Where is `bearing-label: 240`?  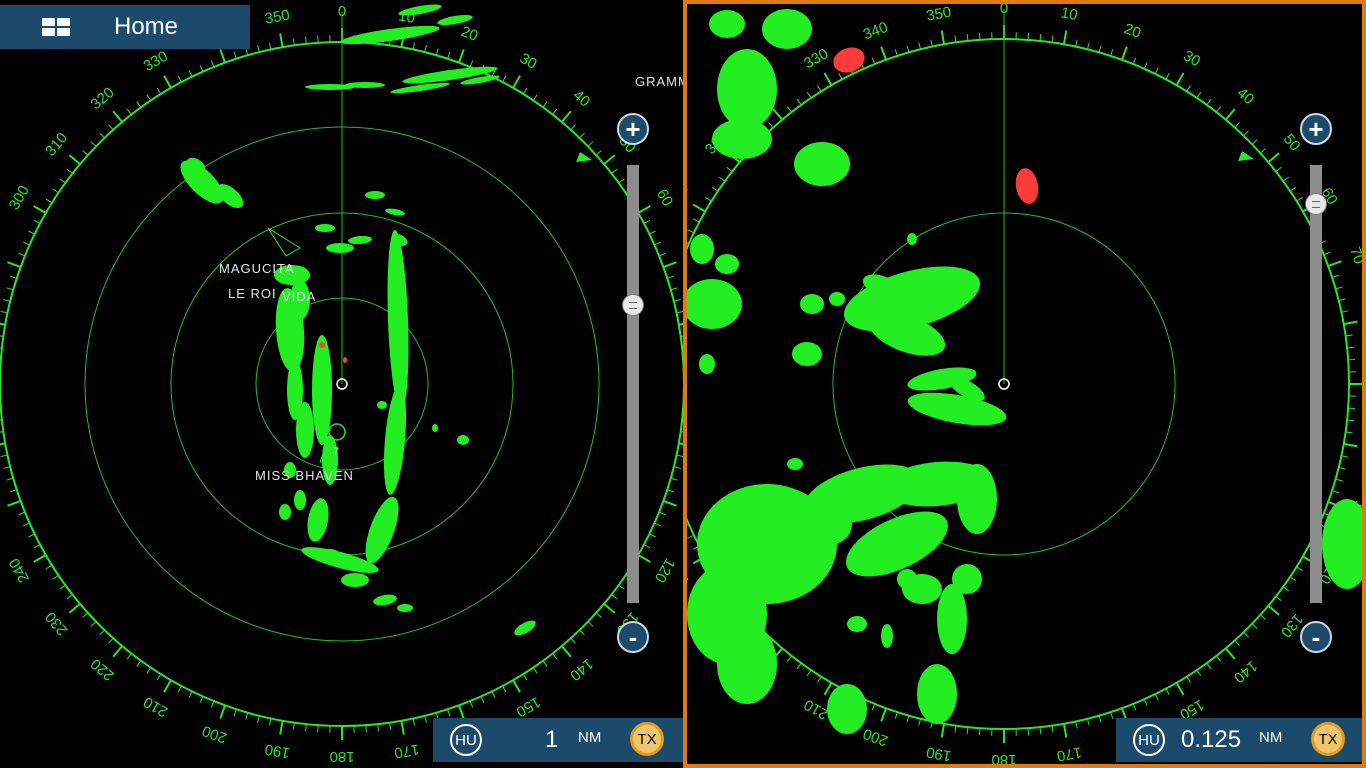 bearing-label: 240 is located at coordinates (689, 572).